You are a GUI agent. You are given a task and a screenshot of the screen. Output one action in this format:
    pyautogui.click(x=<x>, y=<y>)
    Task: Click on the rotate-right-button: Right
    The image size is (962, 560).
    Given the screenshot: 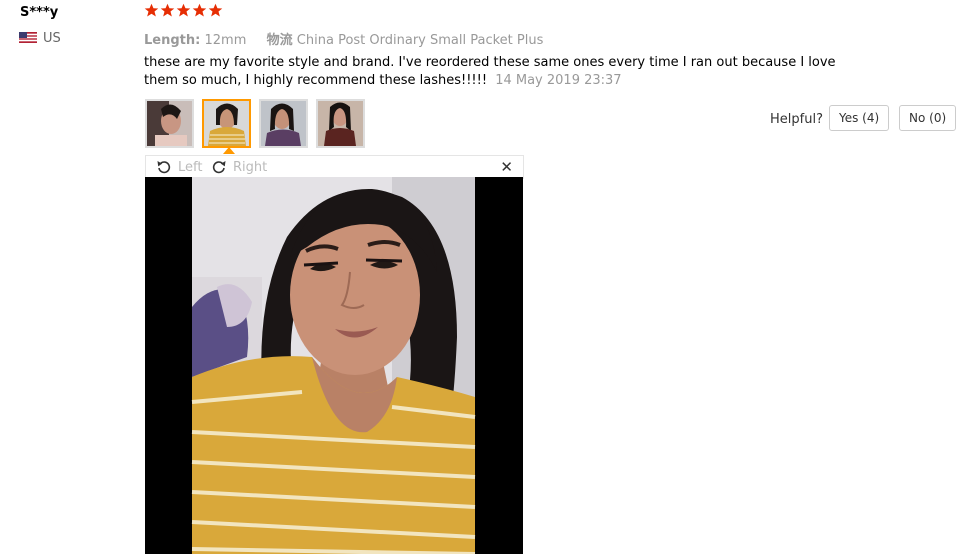 What is the action you would take?
    pyautogui.click(x=239, y=167)
    